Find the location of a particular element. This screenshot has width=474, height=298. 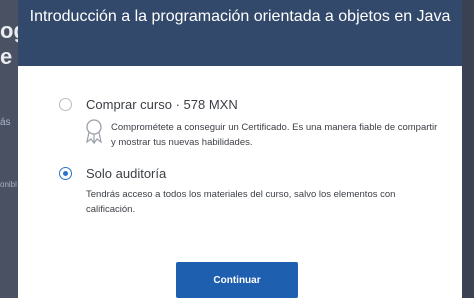

background-link-fragment: ás is located at coordinates (5, 122).